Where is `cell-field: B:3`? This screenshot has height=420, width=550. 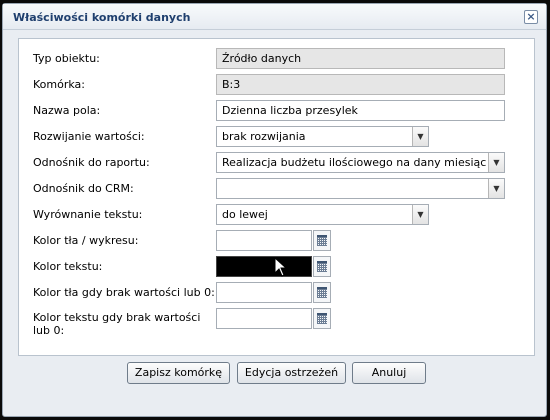 cell-field: B:3 is located at coordinates (360, 84).